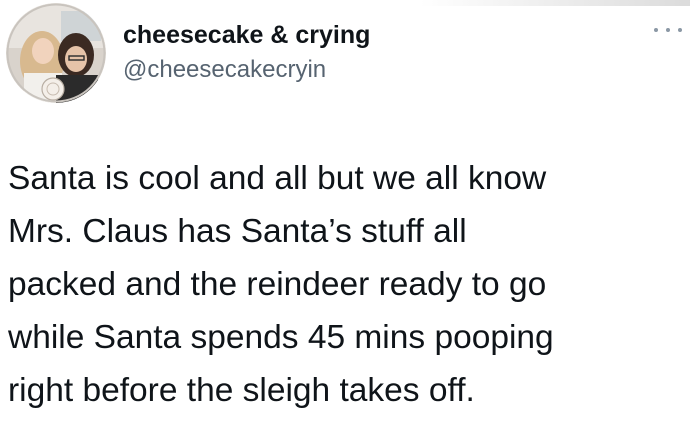 This screenshot has height=425, width=700. What do you see at coordinates (277, 284) in the screenshot?
I see `tweet-text-line: packed and the reindeer ready to go` at bounding box center [277, 284].